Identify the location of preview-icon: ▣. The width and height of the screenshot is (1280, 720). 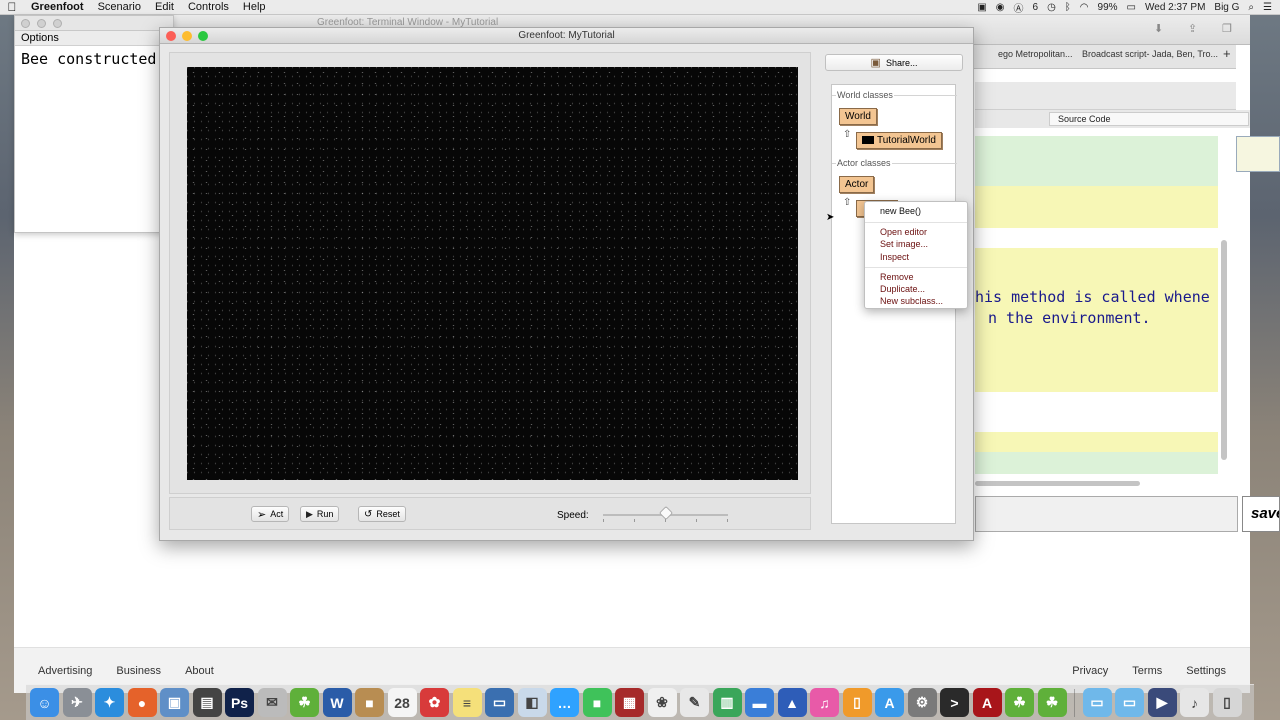
(174, 702).